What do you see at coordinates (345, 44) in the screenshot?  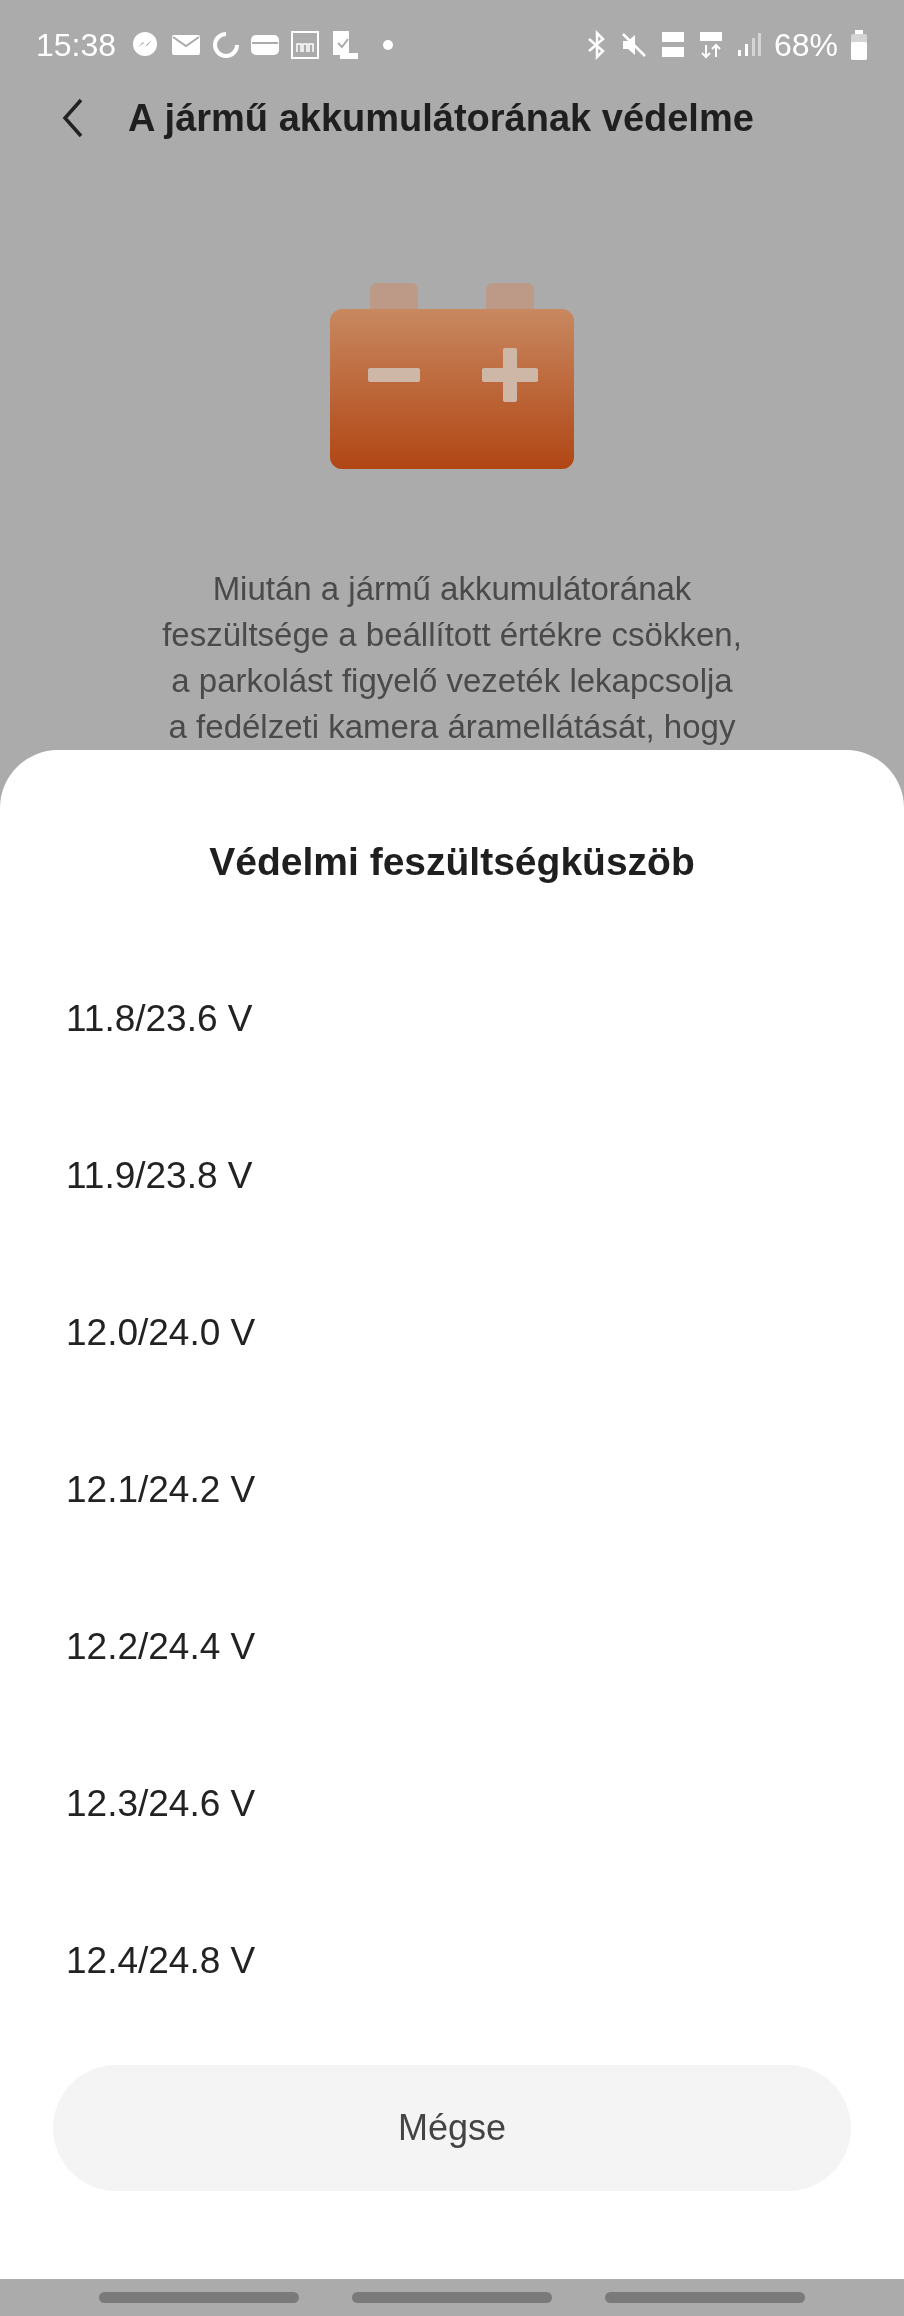 I see `receipt-icon` at bounding box center [345, 44].